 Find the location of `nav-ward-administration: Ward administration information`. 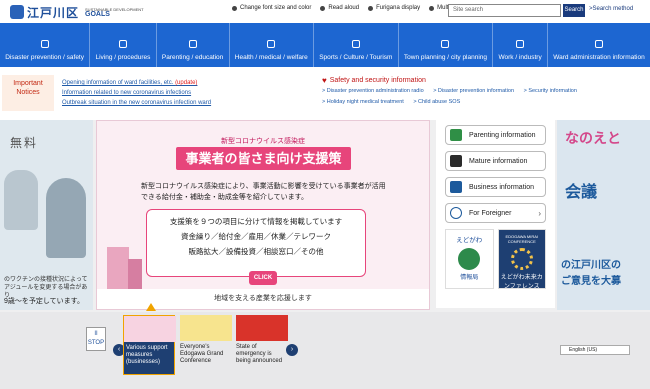

nav-ward-administration: Ward administration information is located at coordinates (599, 45).